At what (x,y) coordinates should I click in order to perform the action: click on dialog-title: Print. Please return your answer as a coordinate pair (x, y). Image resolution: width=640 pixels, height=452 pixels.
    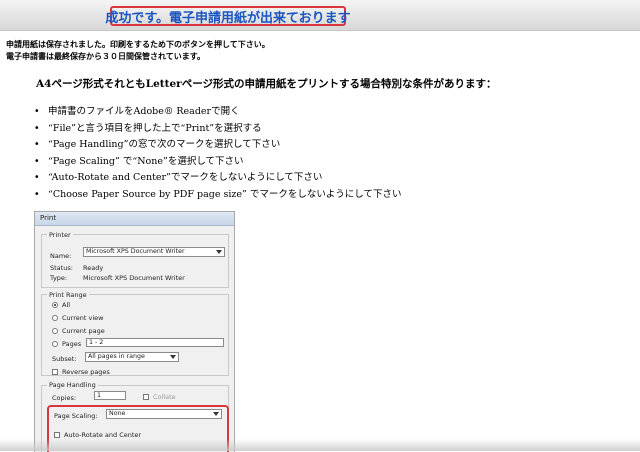
    Looking at the image, I should click on (134, 219).